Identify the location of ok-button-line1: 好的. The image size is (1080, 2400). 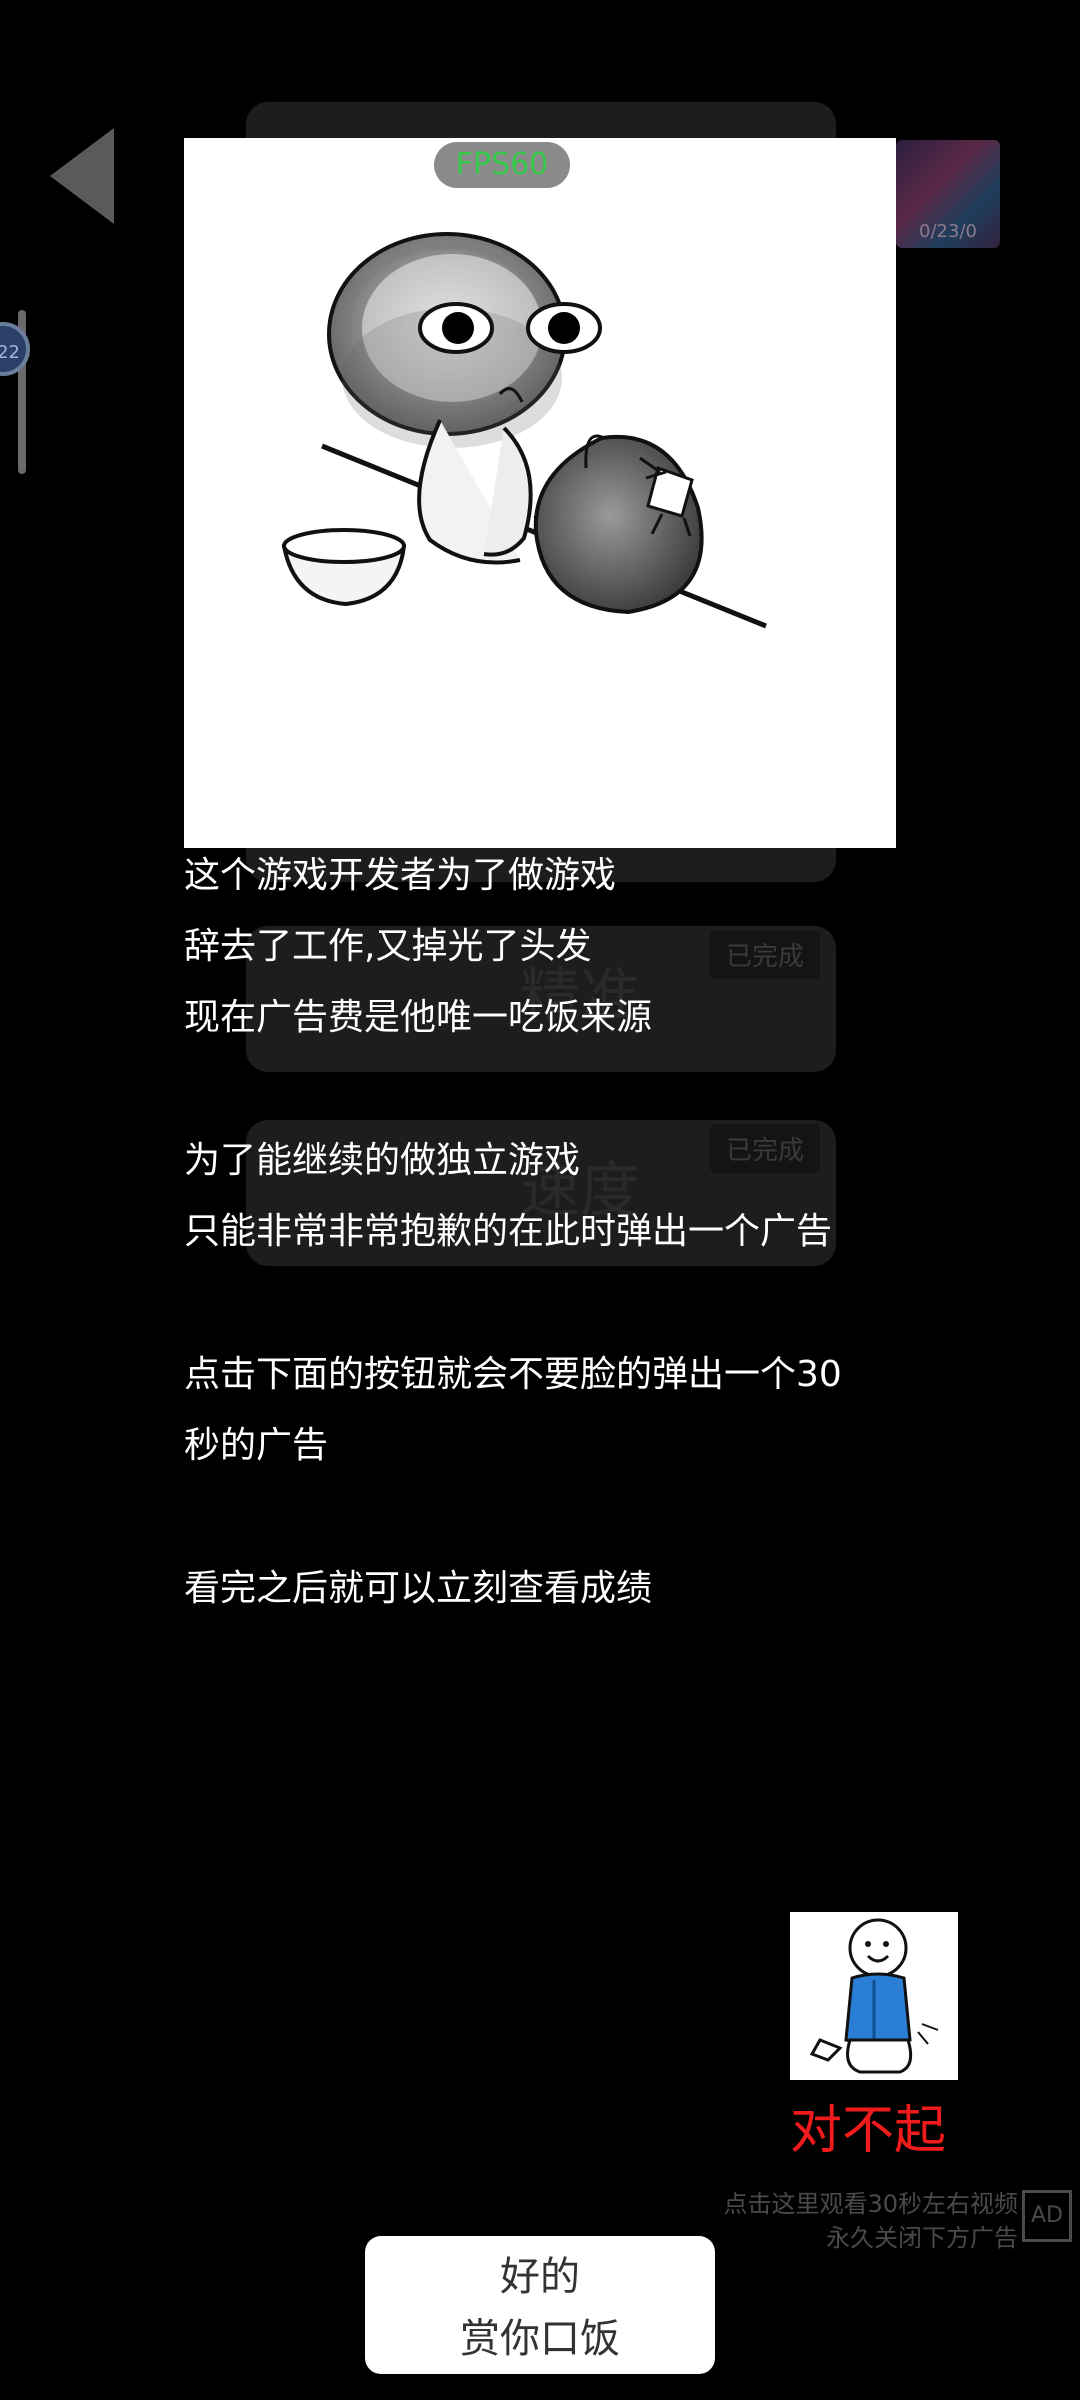
(540, 2277).